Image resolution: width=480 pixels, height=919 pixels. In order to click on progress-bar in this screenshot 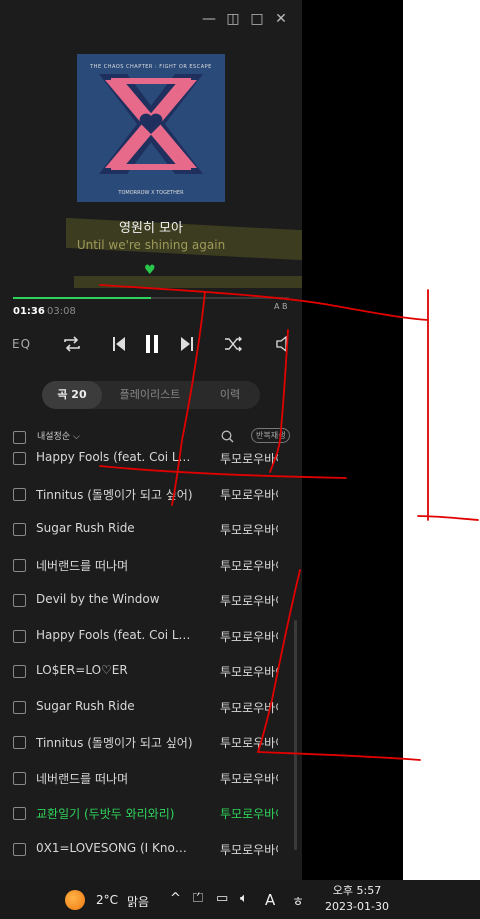, I will do `click(151, 298)`.